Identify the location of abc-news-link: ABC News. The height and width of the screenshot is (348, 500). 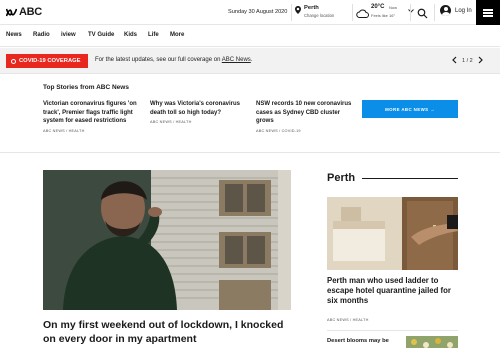
(236, 60).